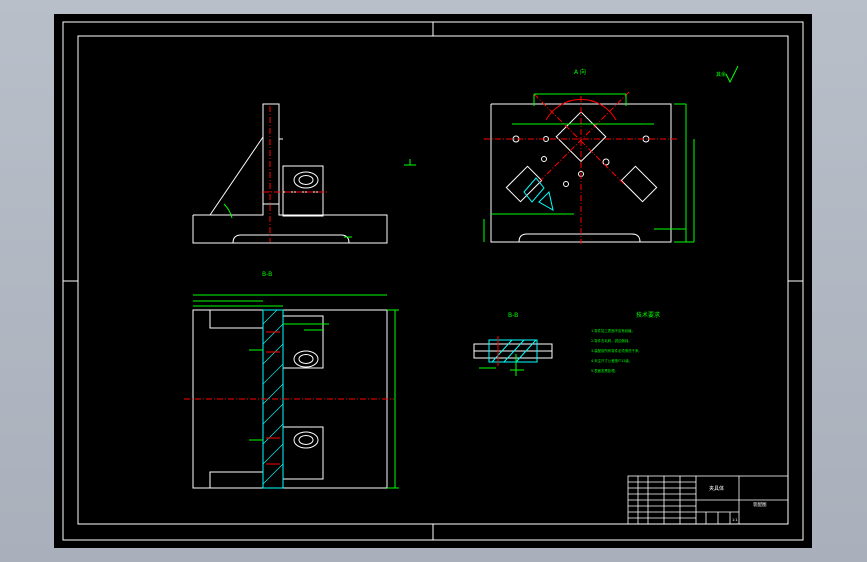 This screenshot has height=562, width=867. What do you see at coordinates (648, 315) in the screenshot?
I see `tech-requirements-title: 技术要求` at bounding box center [648, 315].